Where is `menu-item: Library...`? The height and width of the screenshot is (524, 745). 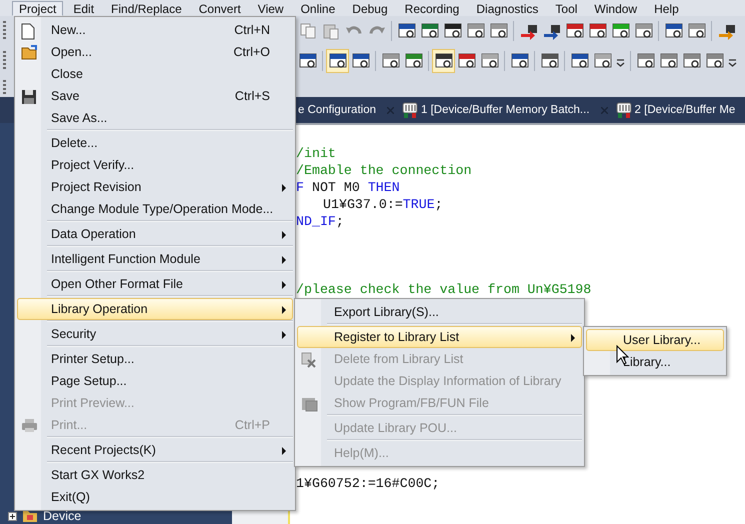
menu-item: Library... is located at coordinates (655, 362).